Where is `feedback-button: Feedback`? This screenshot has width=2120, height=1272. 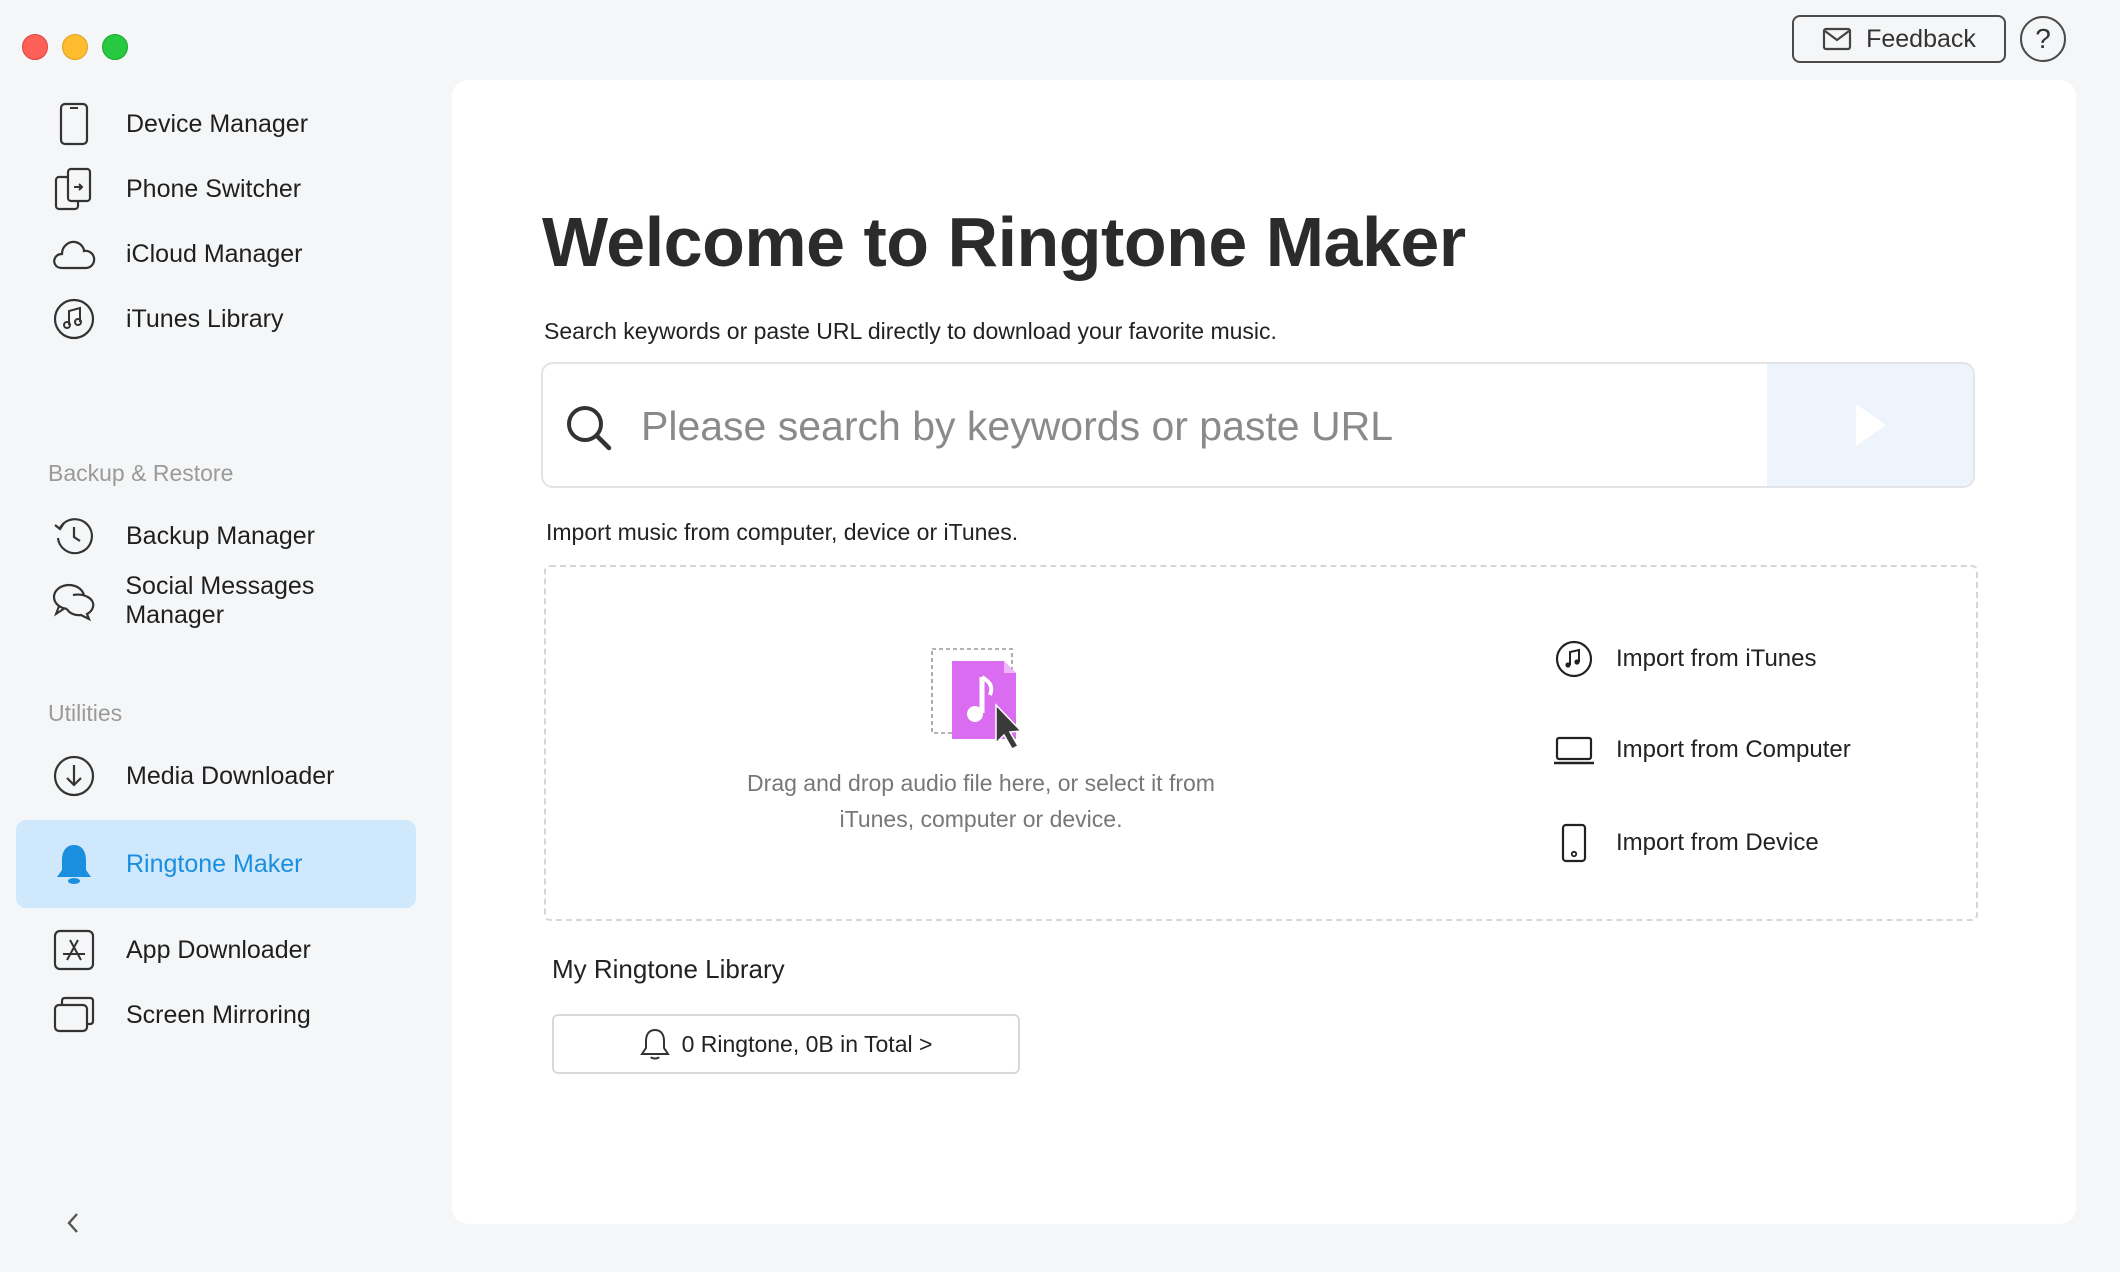
feedback-button: Feedback is located at coordinates (1899, 39).